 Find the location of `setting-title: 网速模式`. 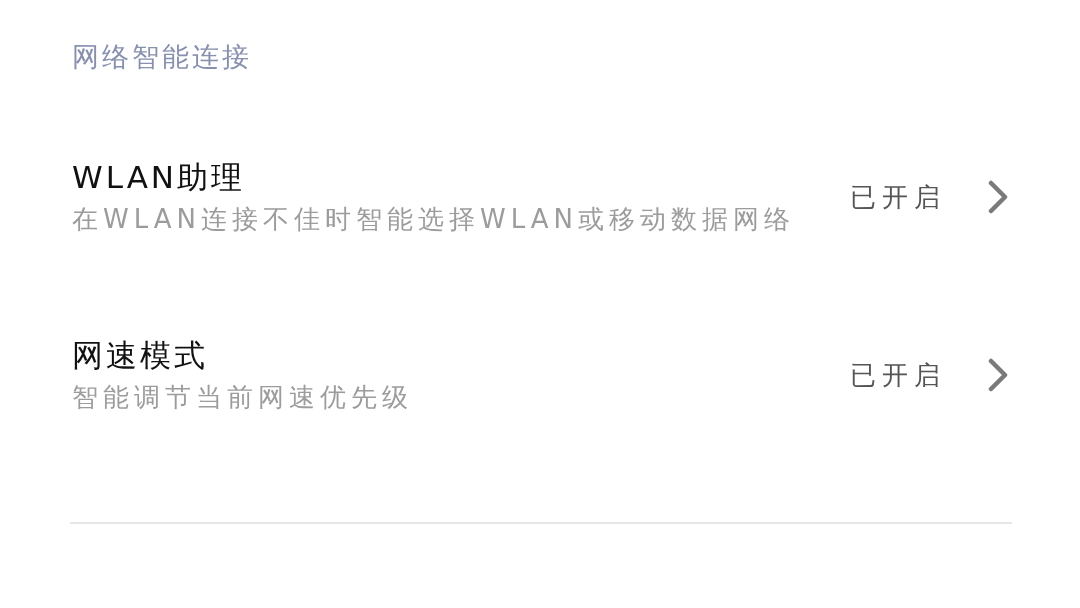

setting-title: 网速模式 is located at coordinates (140, 355).